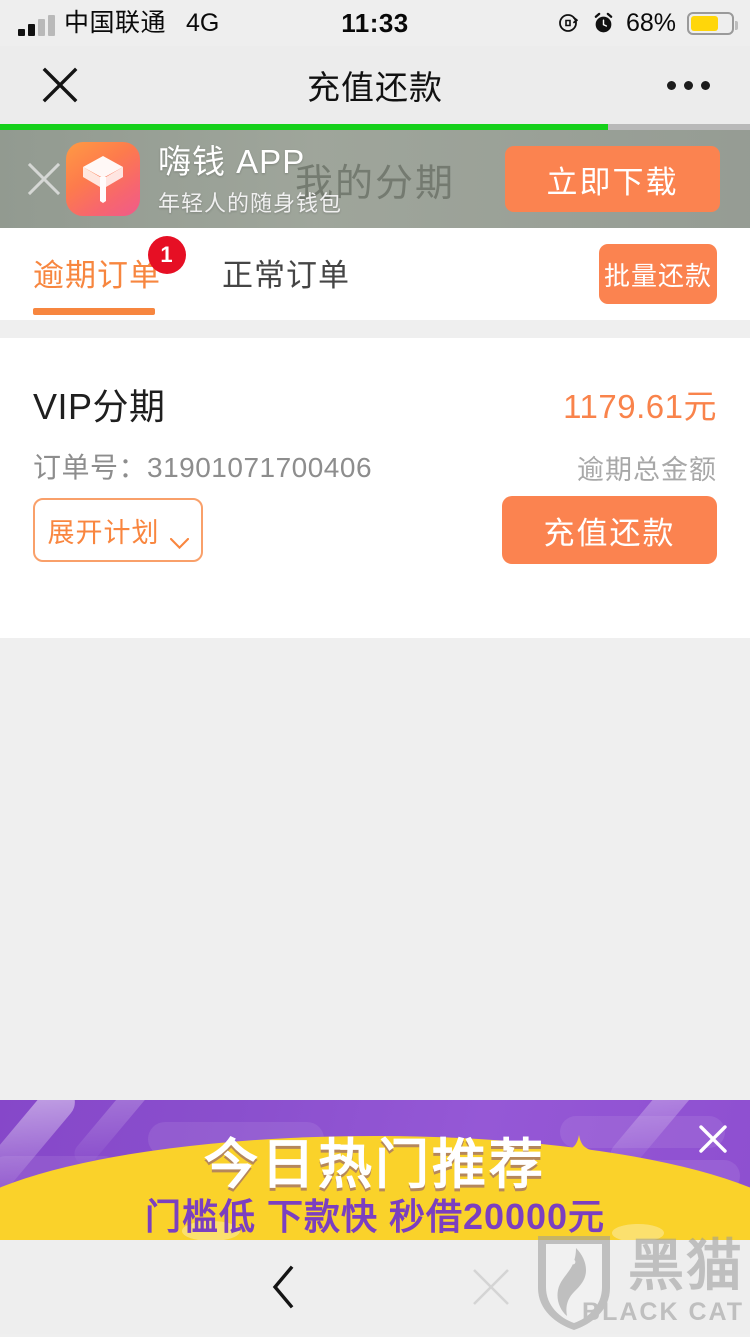 The image size is (750, 1337). Describe the element at coordinates (103, 532) in the screenshot. I see `expand-plan-label: 展开计划` at that location.